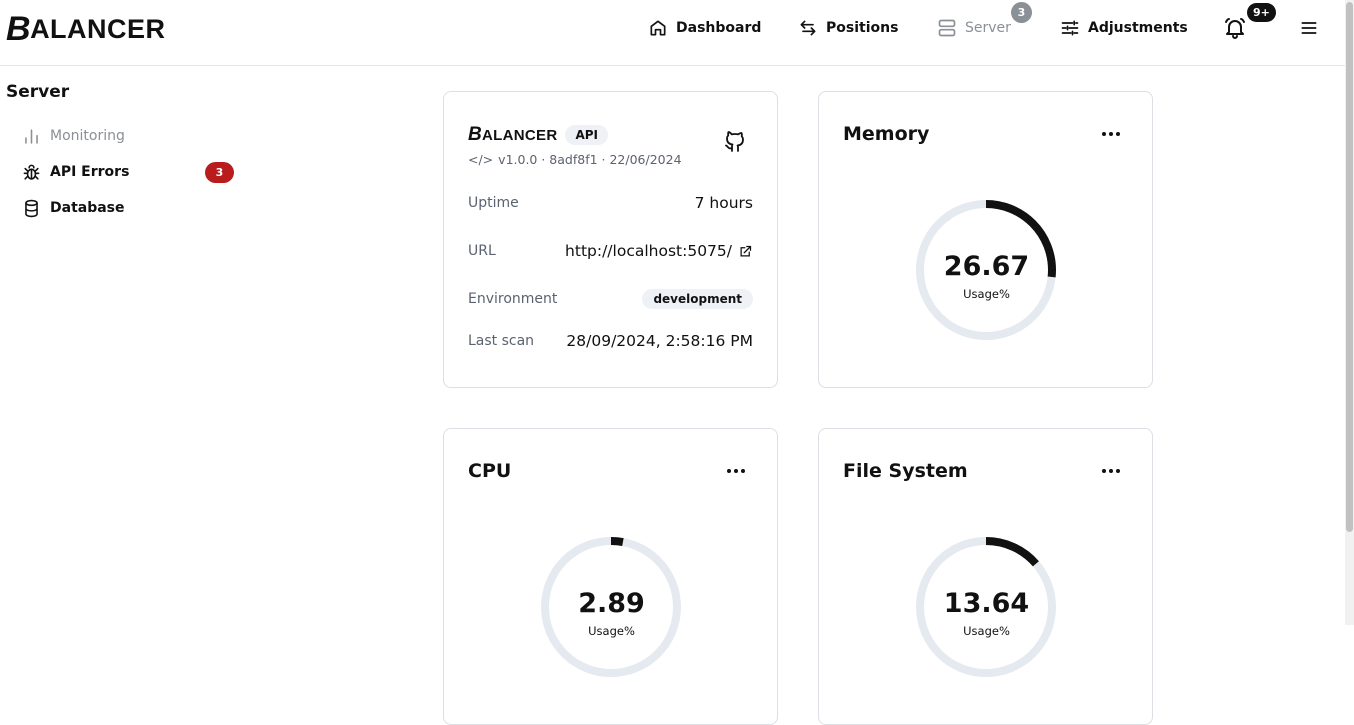 The image size is (1354, 725). What do you see at coordinates (986, 294) in the screenshot?
I see `memory-usage-label: Usage%` at bounding box center [986, 294].